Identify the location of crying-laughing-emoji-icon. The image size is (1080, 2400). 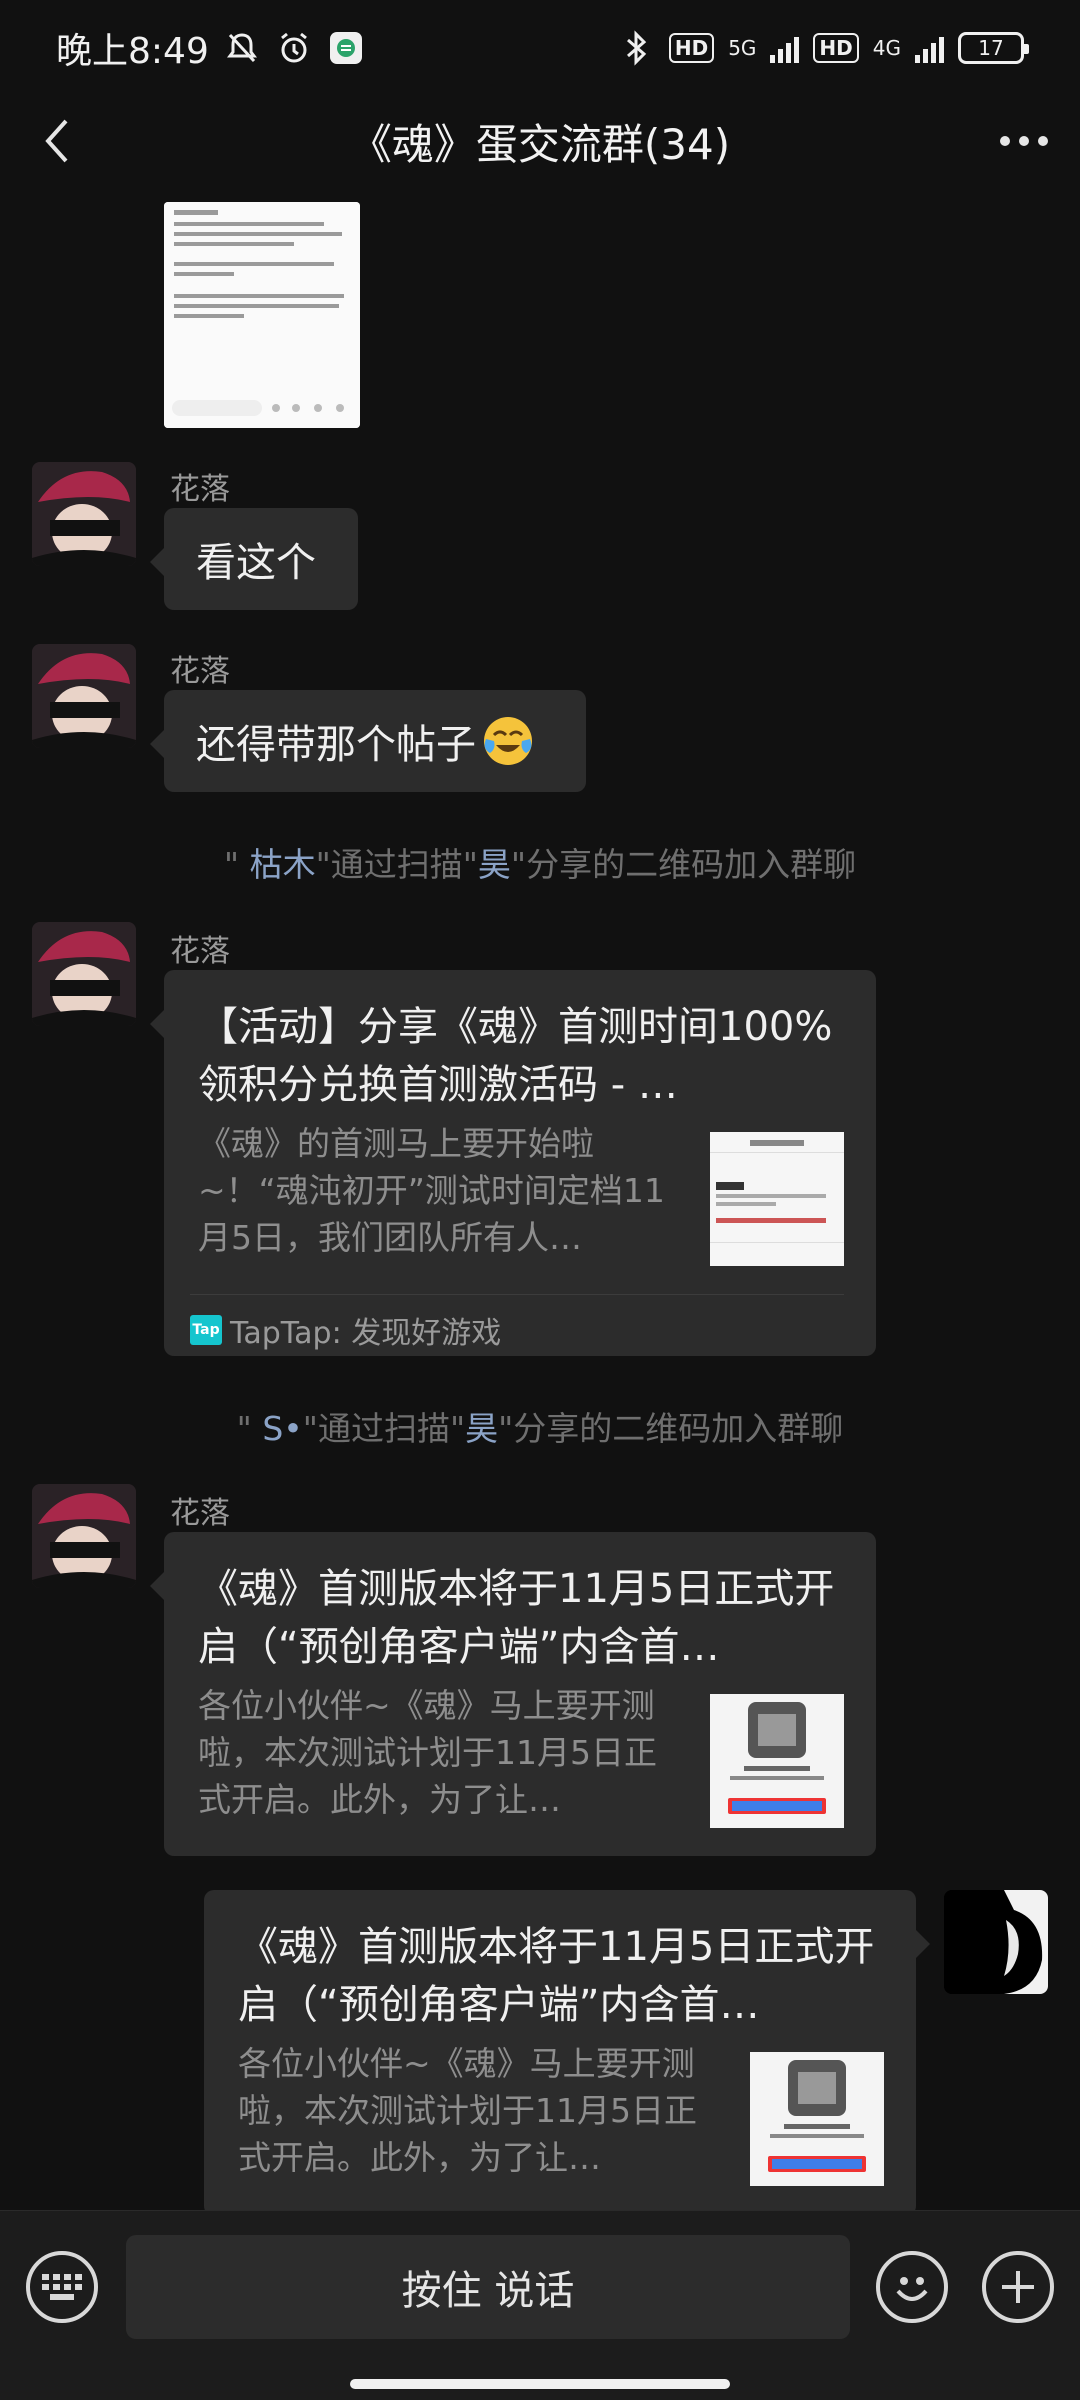
(508, 741).